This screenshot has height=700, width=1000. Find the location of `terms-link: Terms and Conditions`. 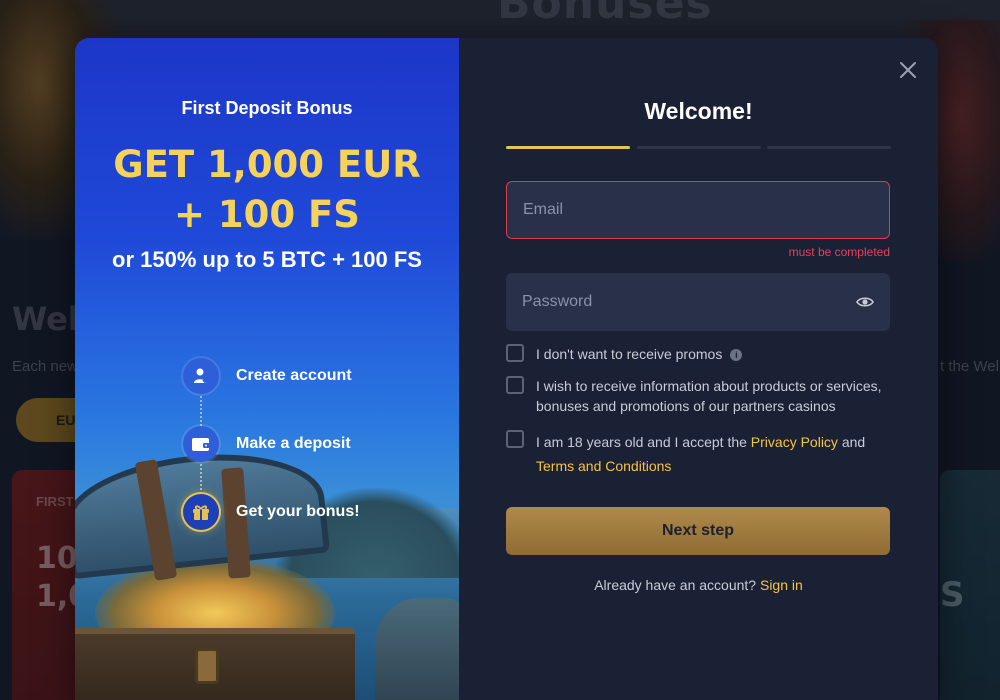

terms-link: Terms and Conditions is located at coordinates (603, 466).